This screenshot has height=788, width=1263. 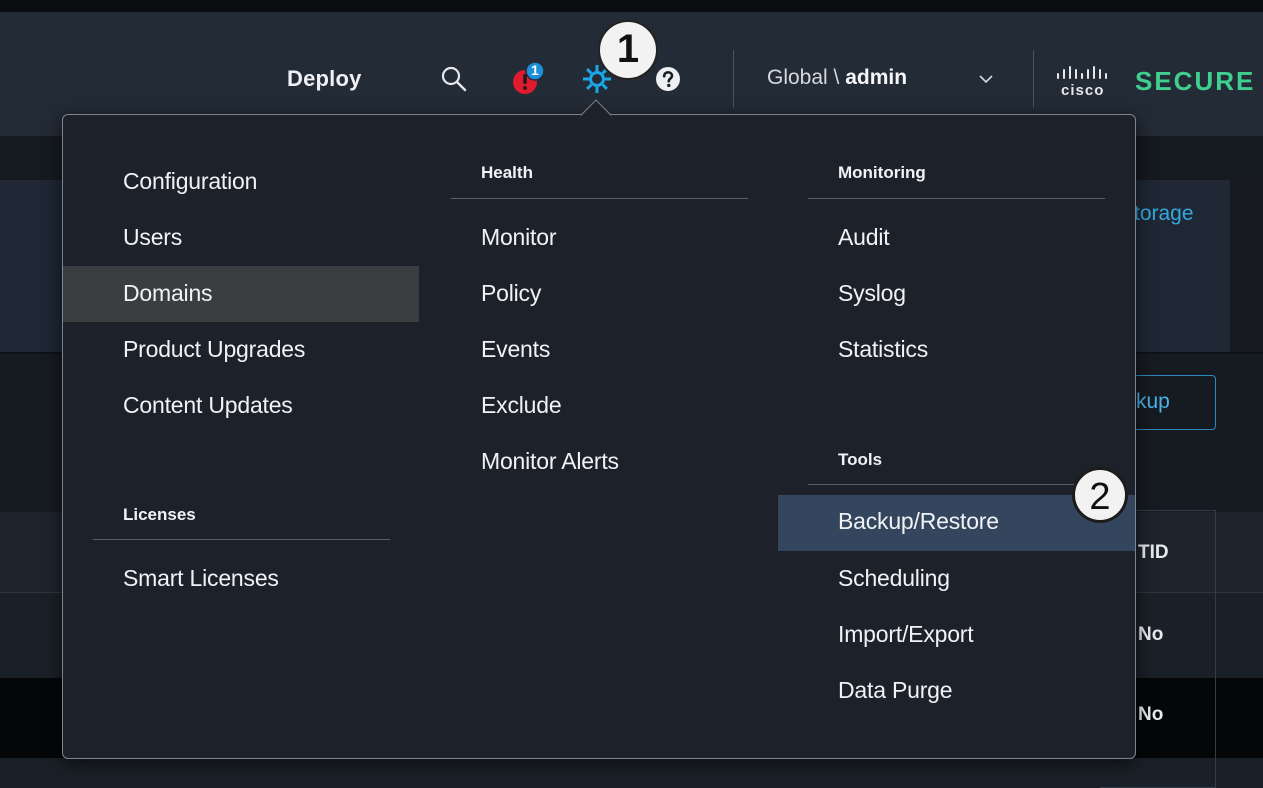 What do you see at coordinates (1153, 552) in the screenshot?
I see `table-header-tid: TID` at bounding box center [1153, 552].